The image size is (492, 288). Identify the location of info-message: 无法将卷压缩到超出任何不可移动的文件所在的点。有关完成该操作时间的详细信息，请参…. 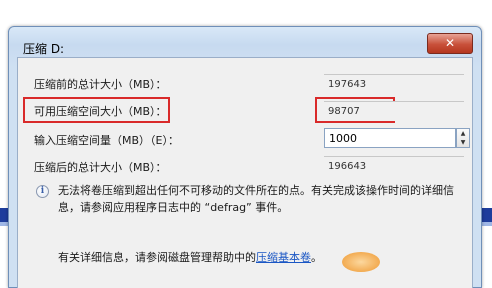
(256, 199).